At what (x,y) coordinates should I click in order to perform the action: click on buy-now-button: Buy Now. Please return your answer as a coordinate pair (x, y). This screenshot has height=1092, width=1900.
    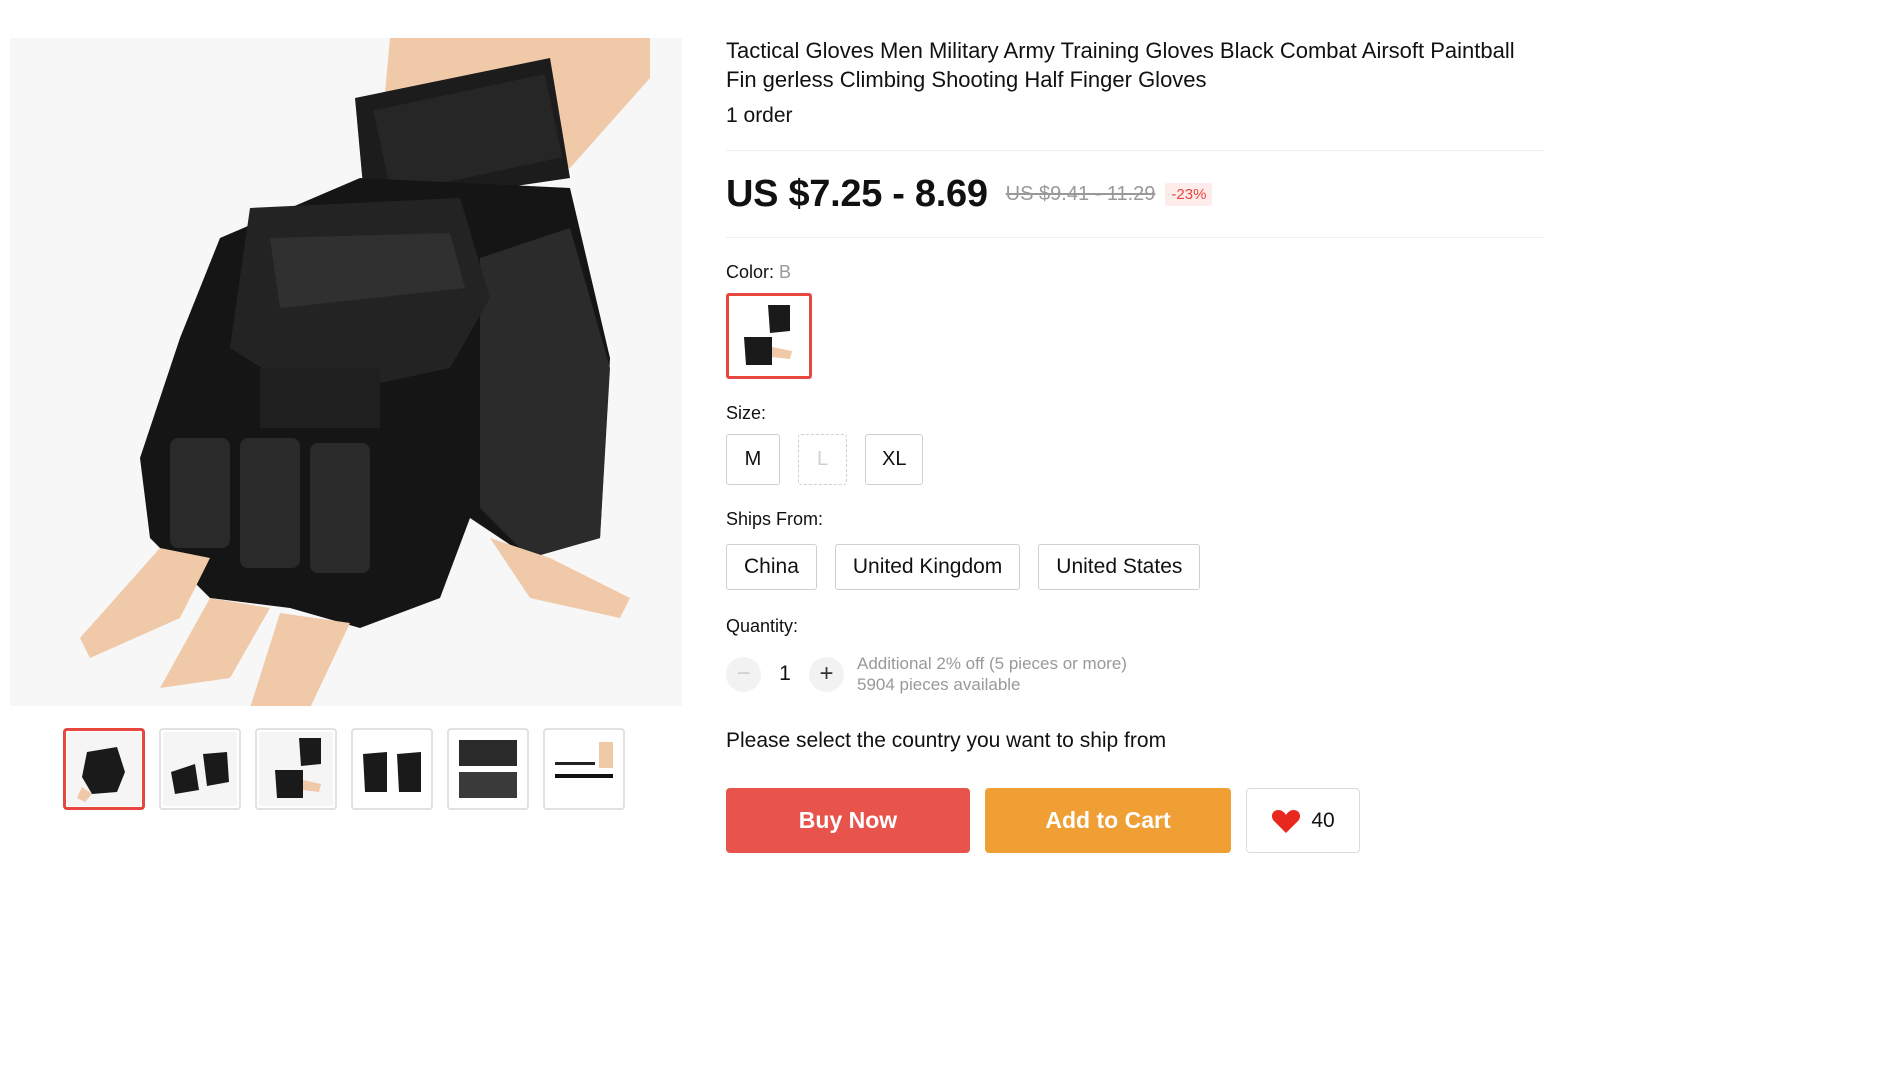
    Looking at the image, I should click on (848, 820).